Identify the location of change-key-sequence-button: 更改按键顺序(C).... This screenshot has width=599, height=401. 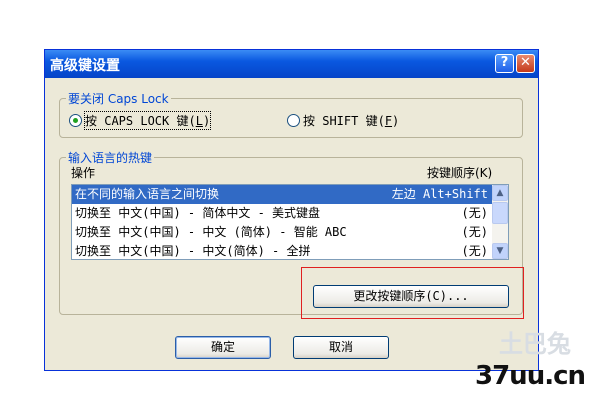
(411, 296).